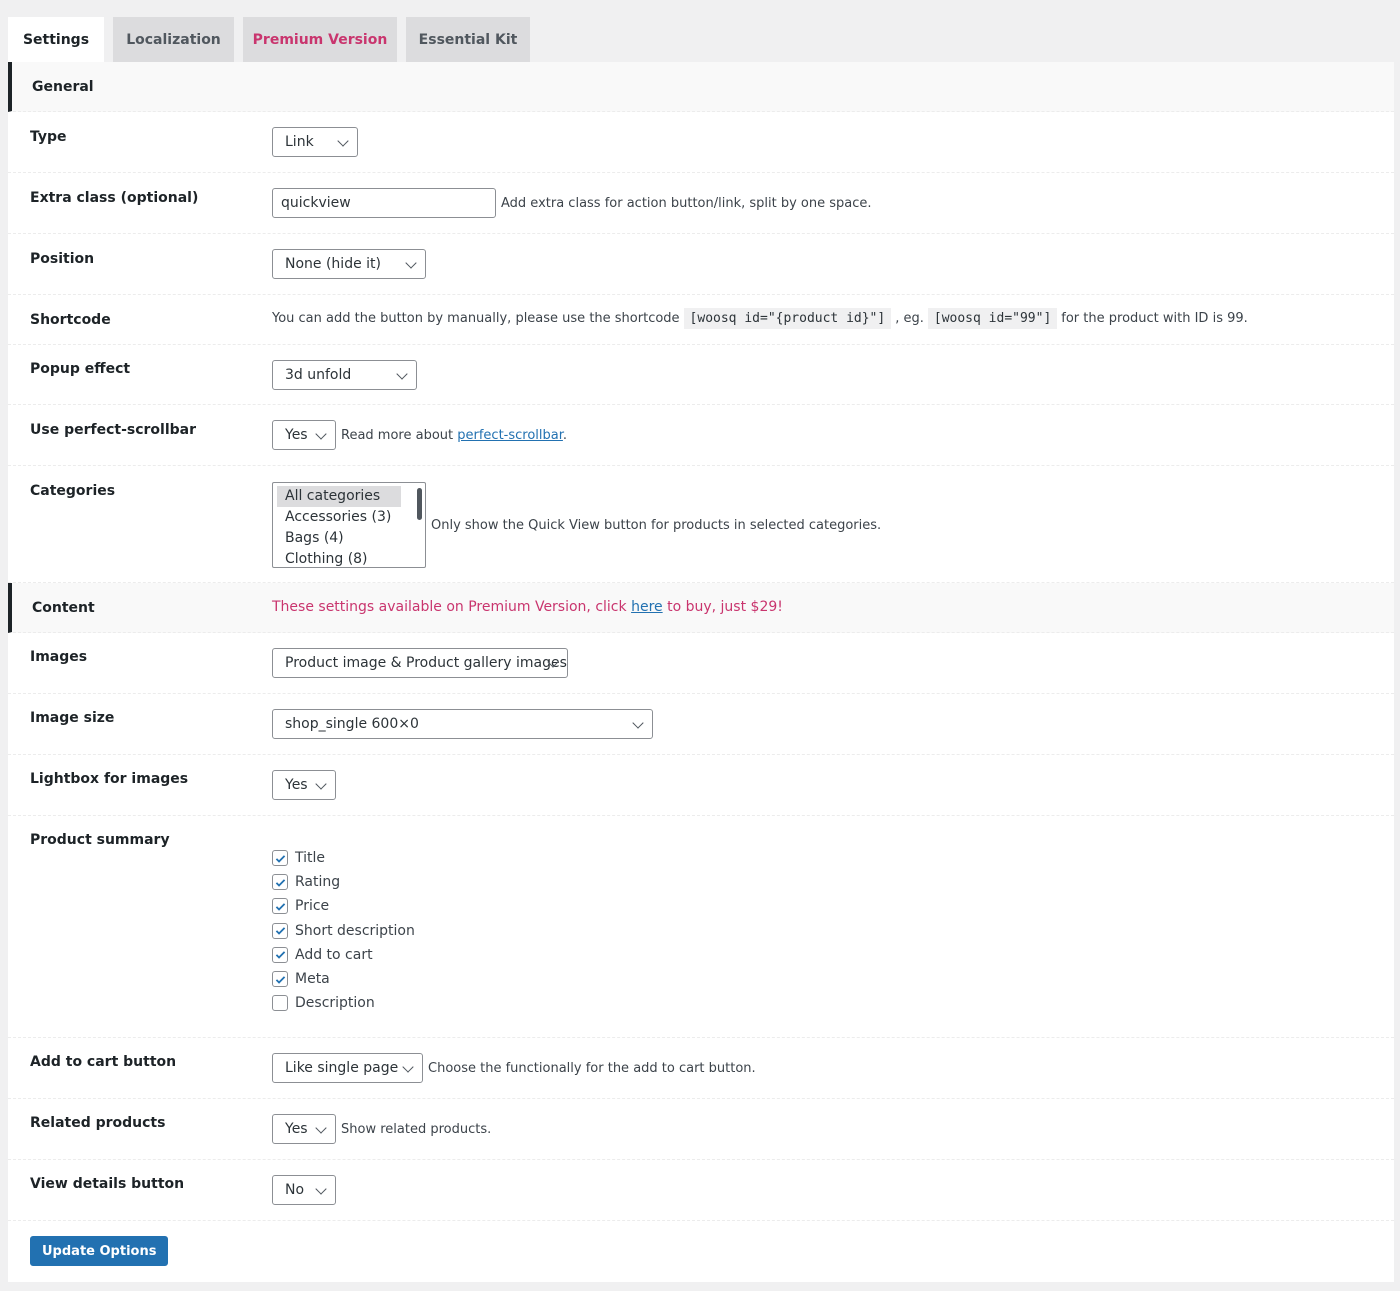 The width and height of the screenshot is (1400, 1291). Describe the element at coordinates (355, 930) in the screenshot. I see `option-label: Short description` at that location.